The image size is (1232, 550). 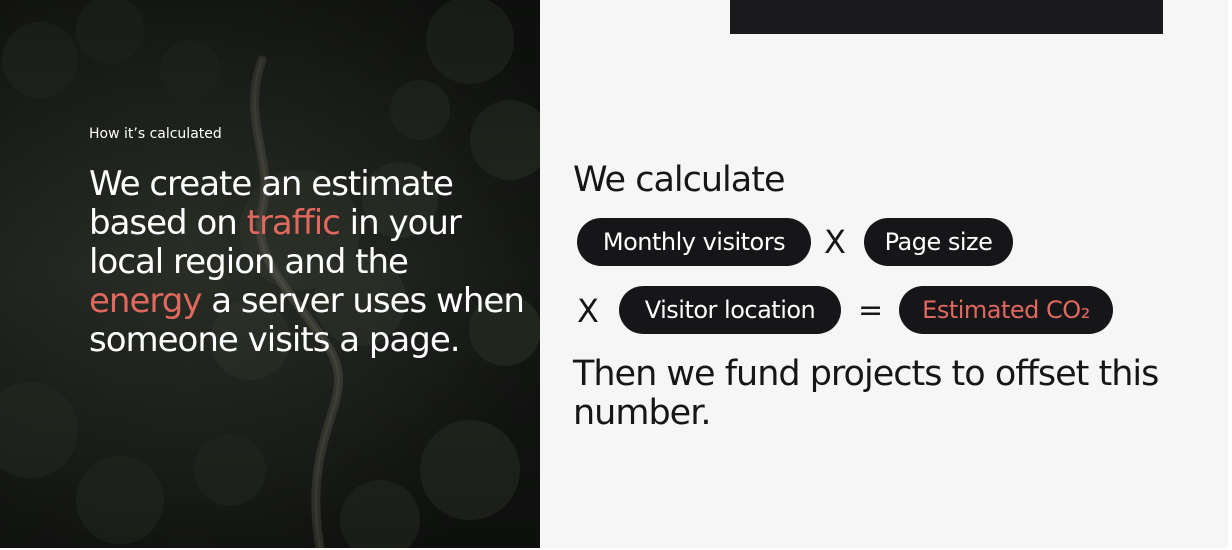 I want to click on section-eyebrow: How it’s calculated, so click(x=155, y=134).